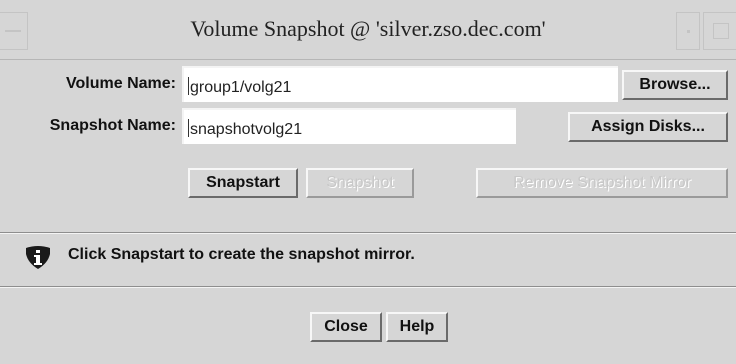 Image resolution: width=736 pixels, height=364 pixels. Describe the element at coordinates (417, 327) in the screenshot. I see `help-button: Help` at that location.